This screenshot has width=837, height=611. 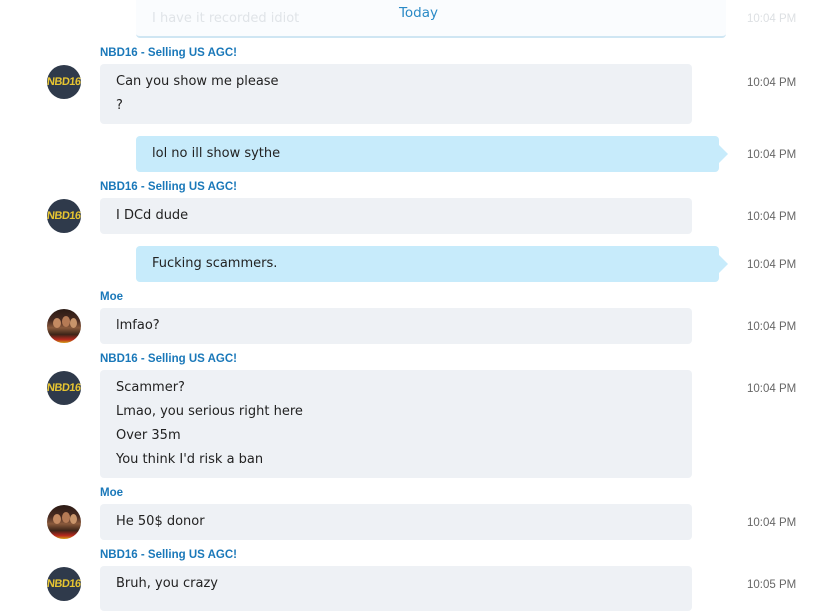 What do you see at coordinates (216, 153) in the screenshot?
I see `message-line: lol no ill show sythe` at bounding box center [216, 153].